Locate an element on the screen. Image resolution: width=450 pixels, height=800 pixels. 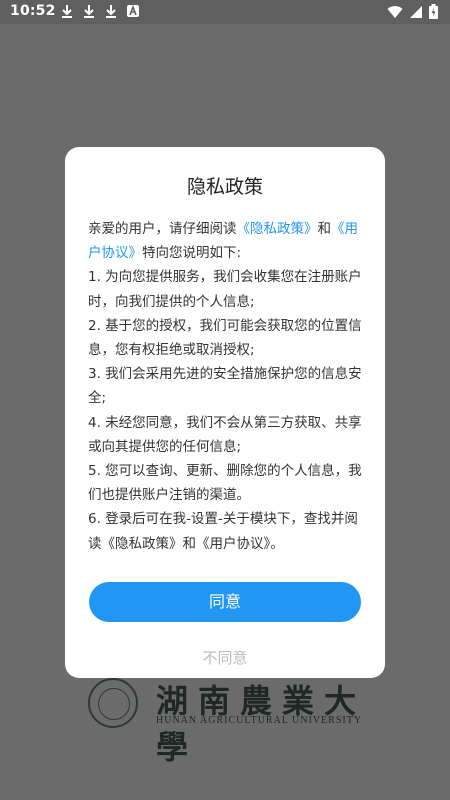
status-bar: 10:52 is located at coordinates (225, 12).